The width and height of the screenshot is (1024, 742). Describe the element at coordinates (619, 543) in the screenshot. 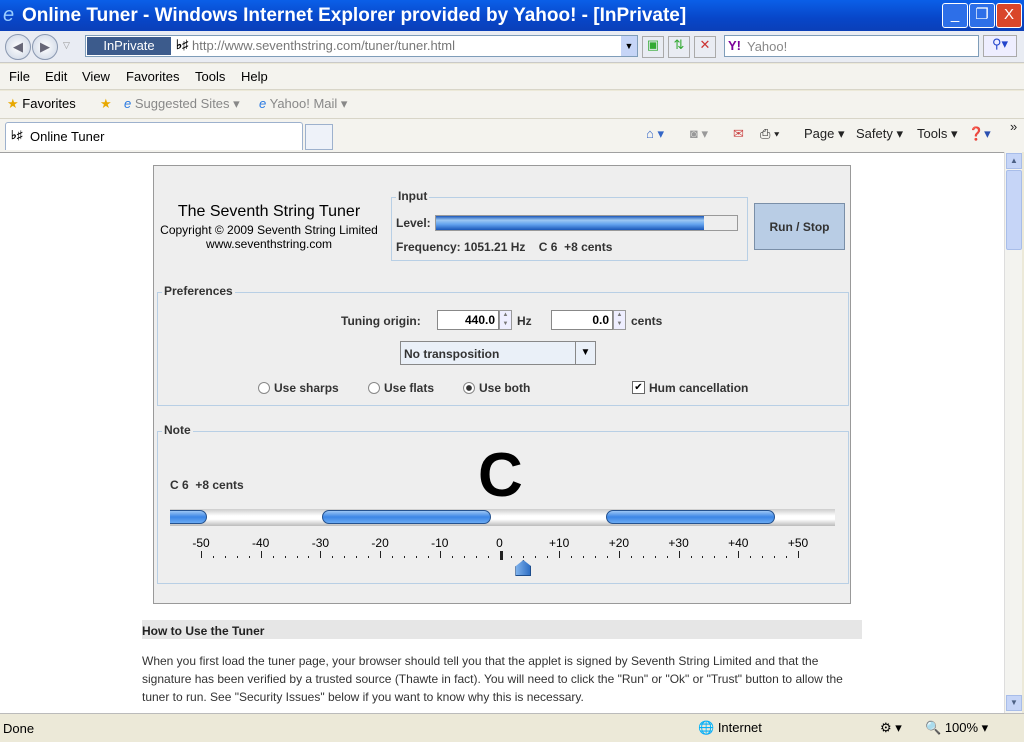

I see `scale-label: +20` at that location.